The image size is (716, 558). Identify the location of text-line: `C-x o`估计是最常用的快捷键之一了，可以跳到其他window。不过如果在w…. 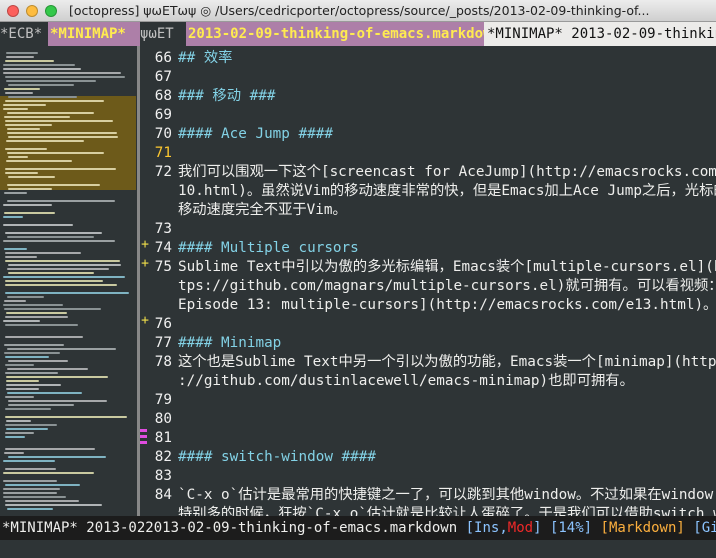
(445, 495).